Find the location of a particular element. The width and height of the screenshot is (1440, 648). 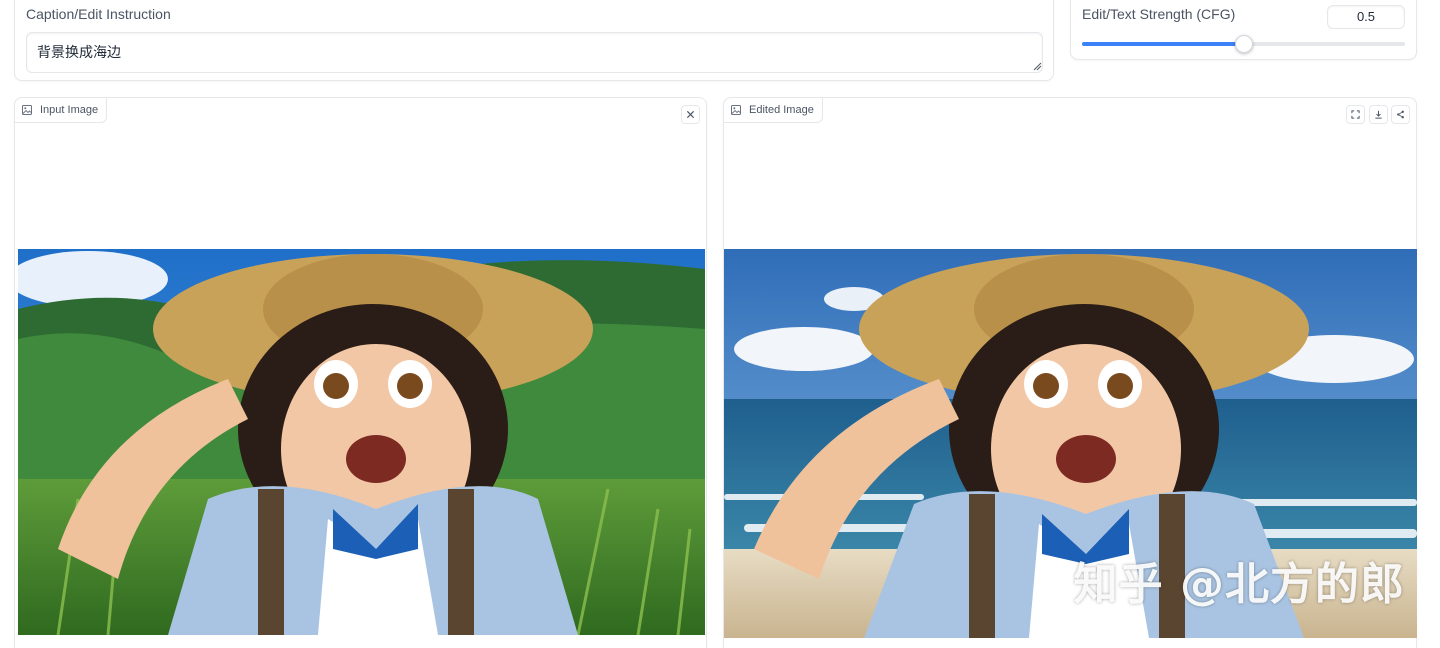

fullscreen-icon is located at coordinates (1355, 114).